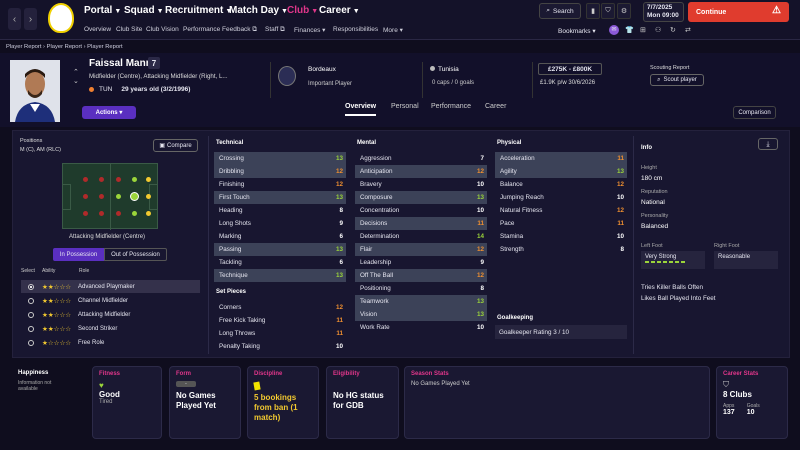 This screenshot has height=450, width=800. I want to click on attribute-row: First Touch 13, so click(280, 197).